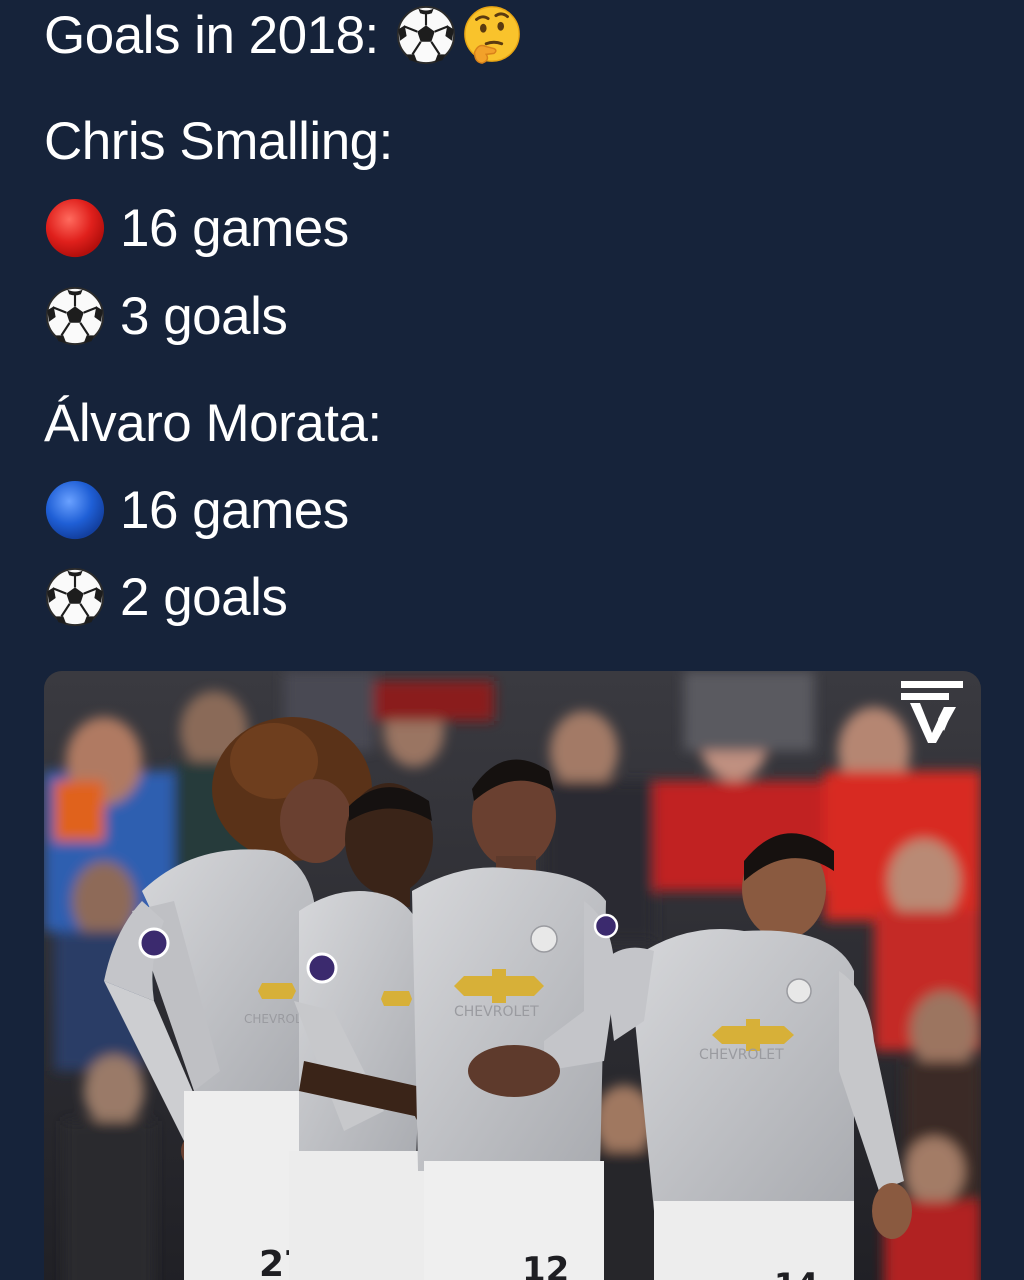 Image resolution: width=1024 pixels, height=1280 pixels. Describe the element at coordinates (211, 35) in the screenshot. I see `heading-text: Goals in 2018:` at that location.